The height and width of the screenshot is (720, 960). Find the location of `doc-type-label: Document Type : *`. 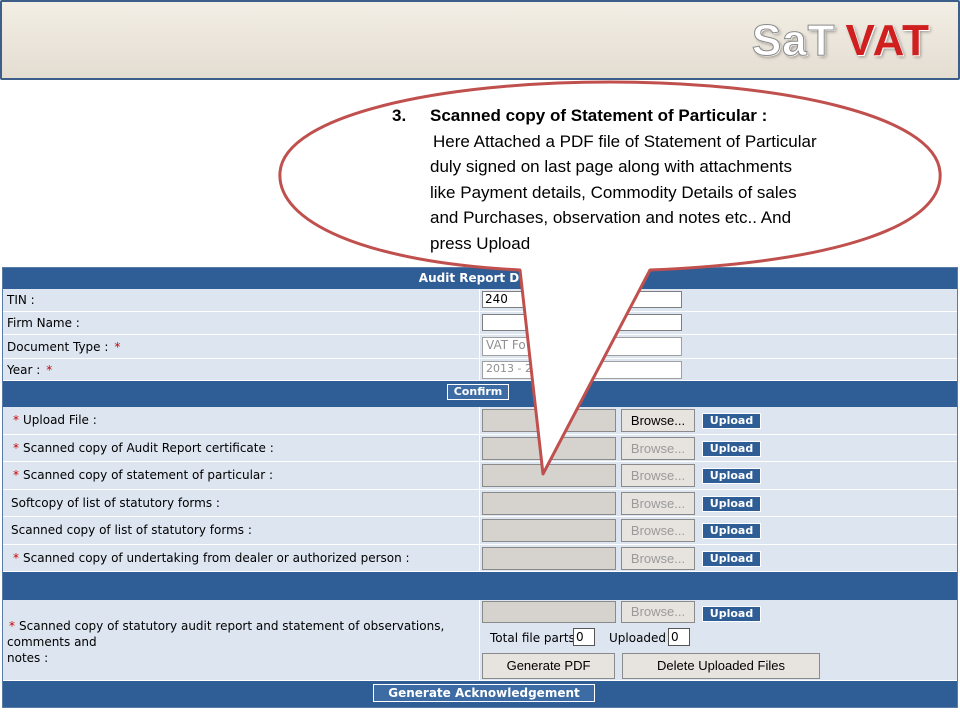

doc-type-label: Document Type : * is located at coordinates (241, 346).